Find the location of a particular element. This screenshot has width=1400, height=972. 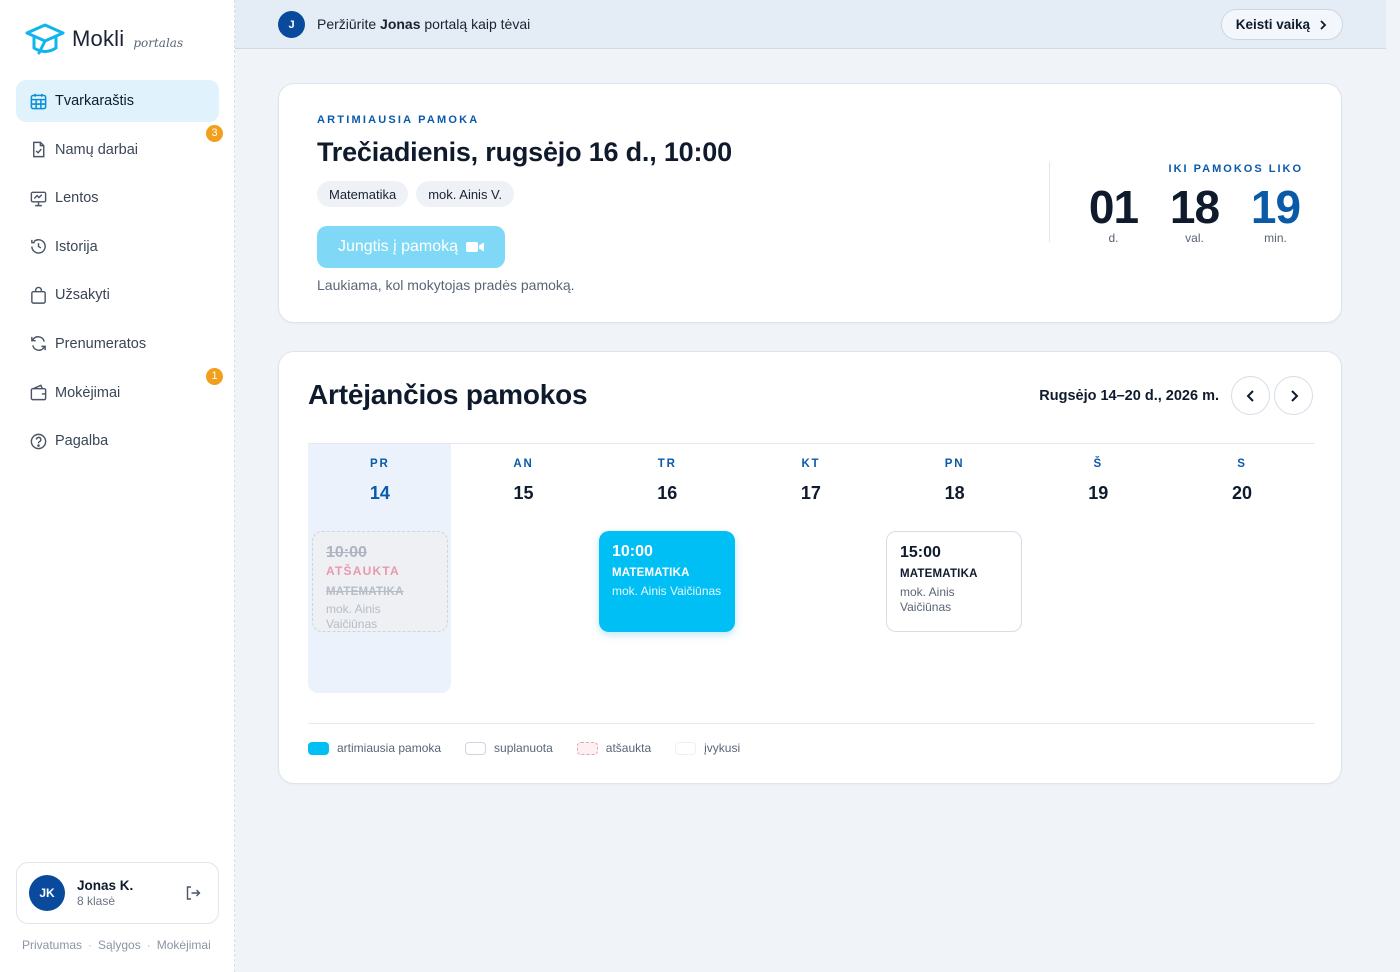

graduation-cap-icon is located at coordinates (45, 39).